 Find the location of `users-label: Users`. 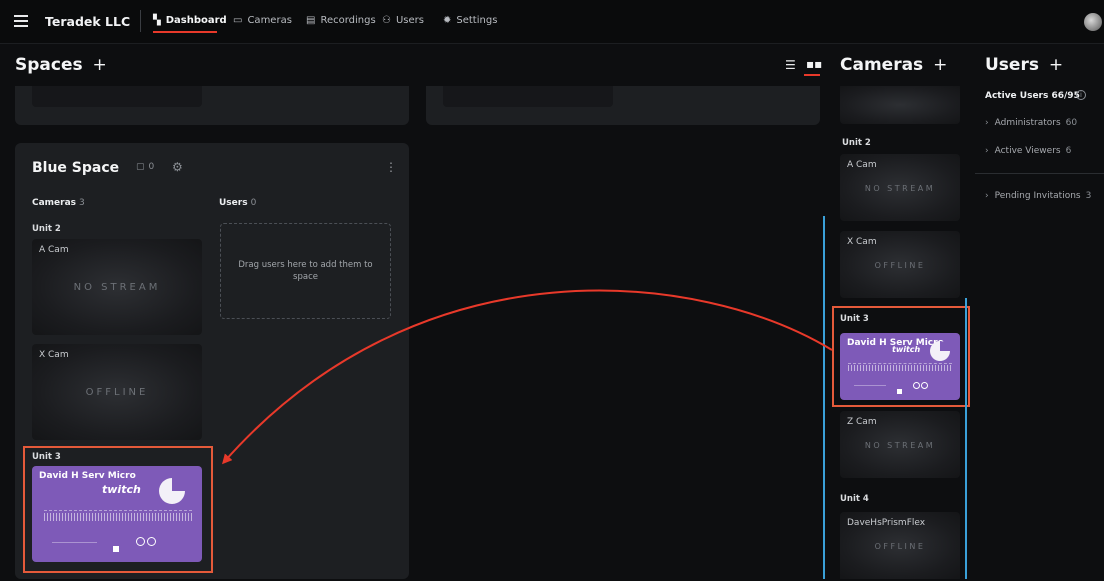

users-label: Users is located at coordinates (233, 203).